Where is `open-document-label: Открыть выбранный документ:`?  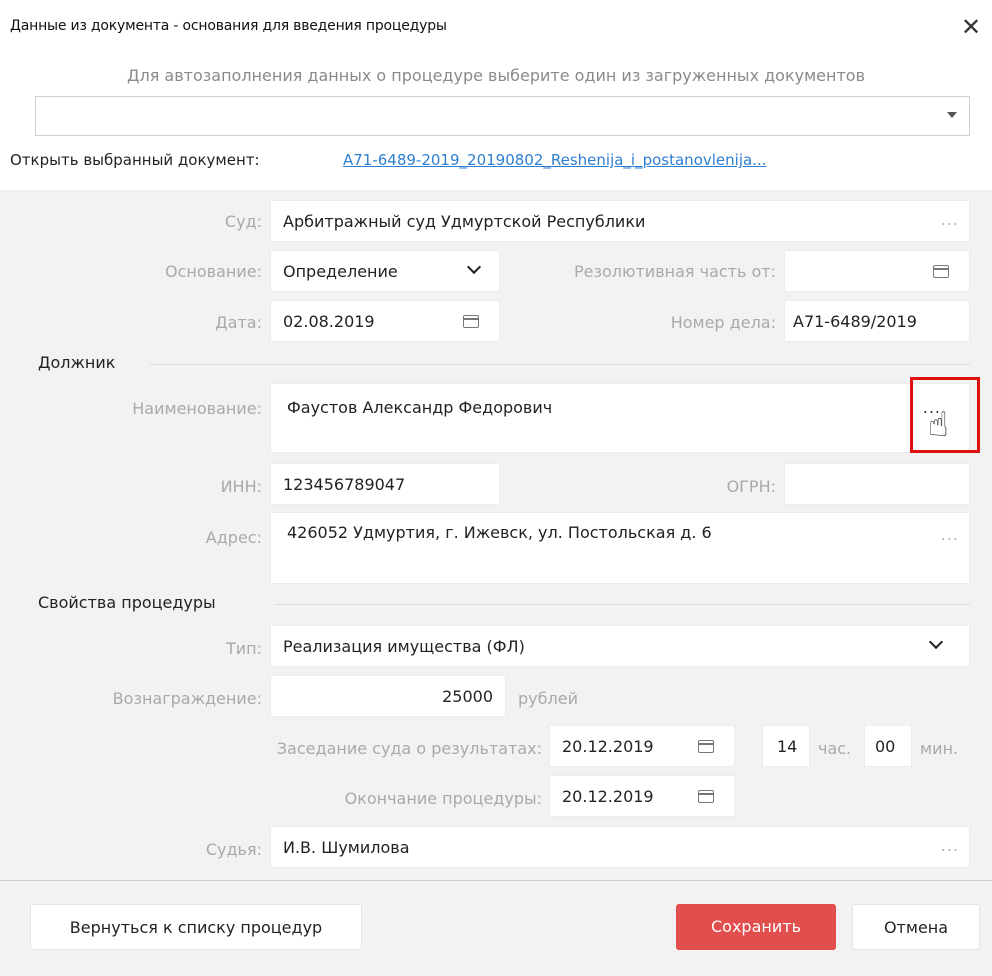 open-document-label: Открыть выбранный документ: is located at coordinates (135, 160).